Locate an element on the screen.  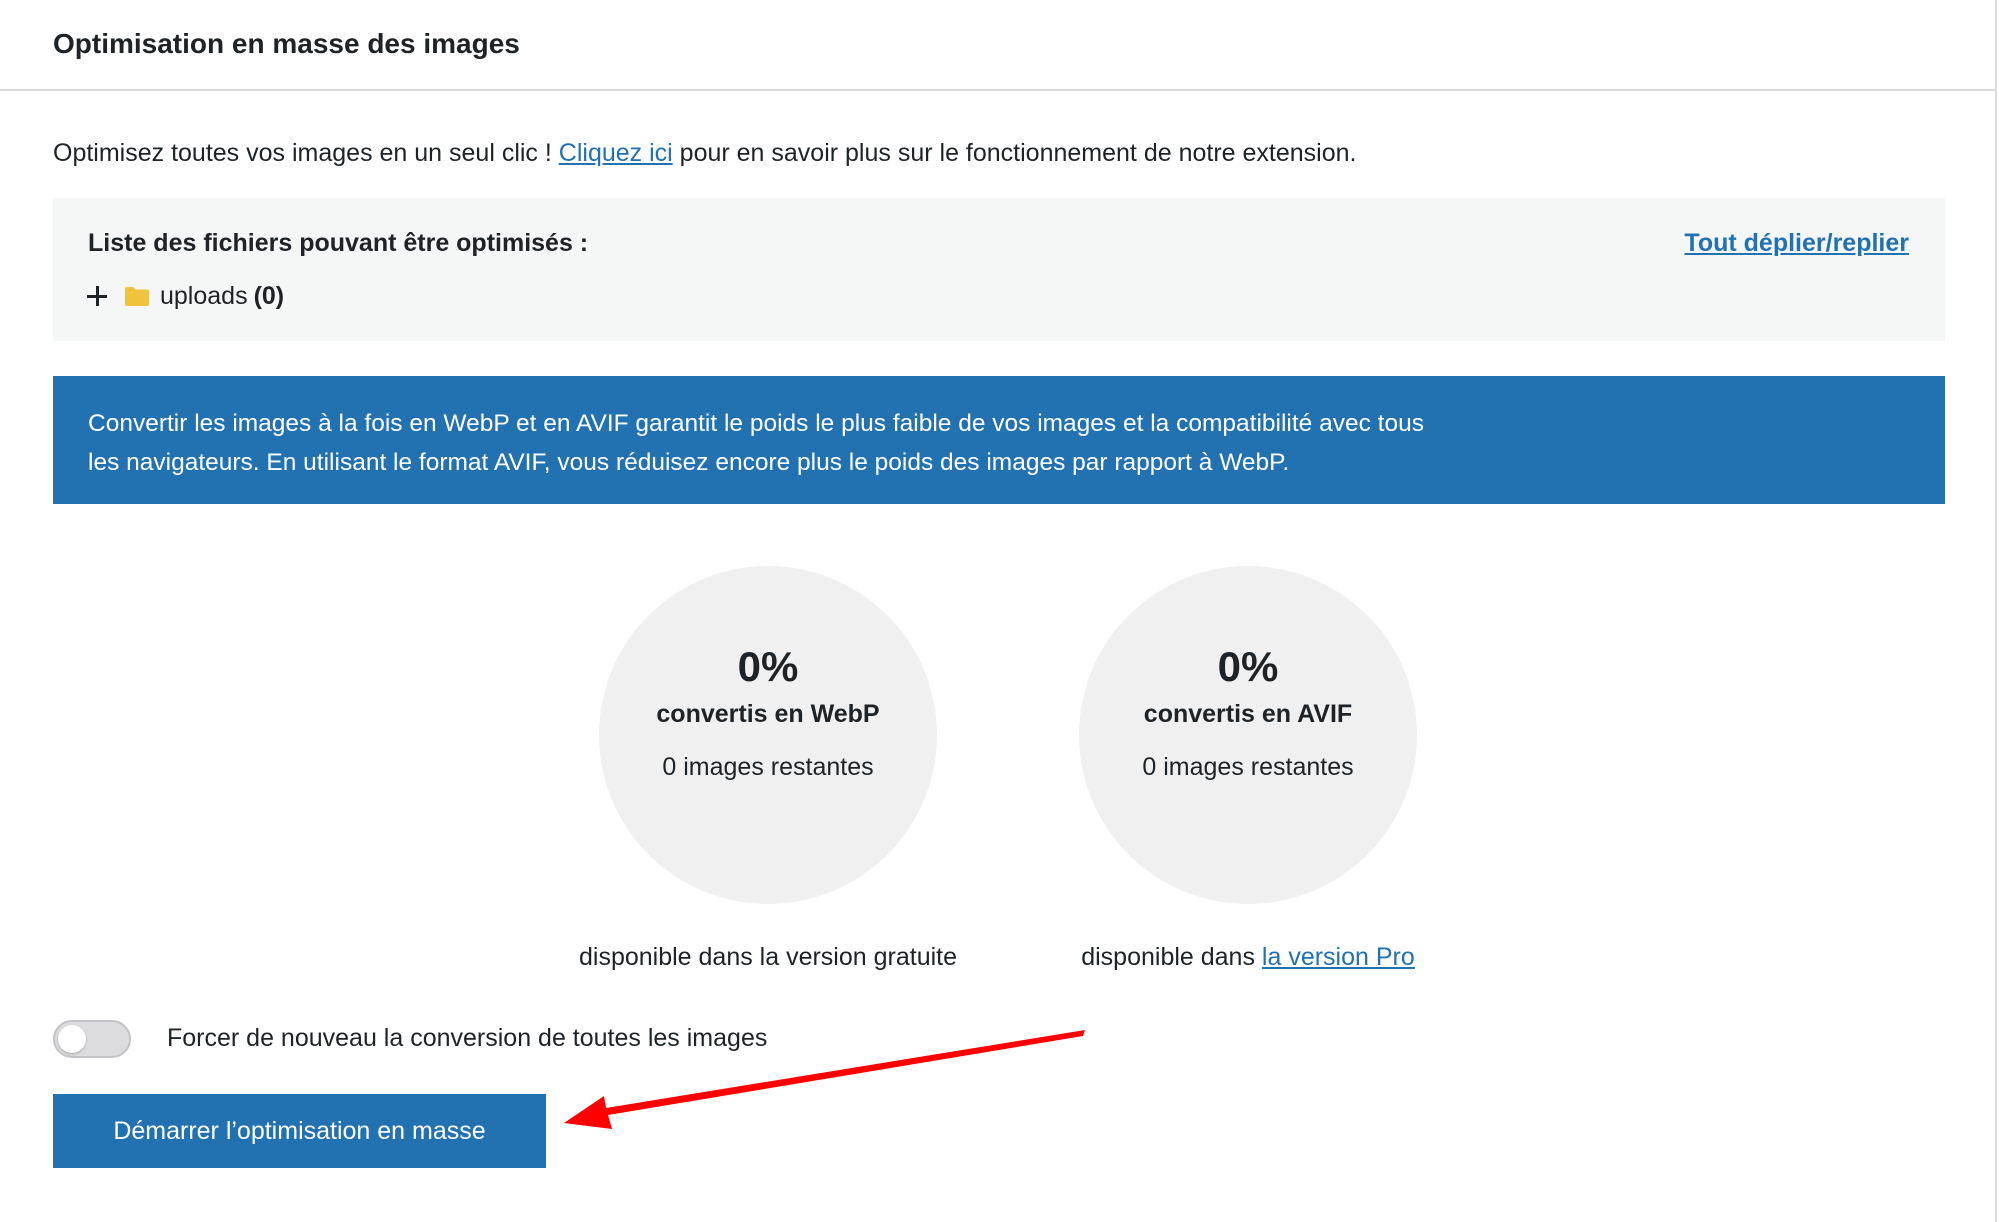
avif-availability-prefix: disponible dans is located at coordinates (1171, 957).